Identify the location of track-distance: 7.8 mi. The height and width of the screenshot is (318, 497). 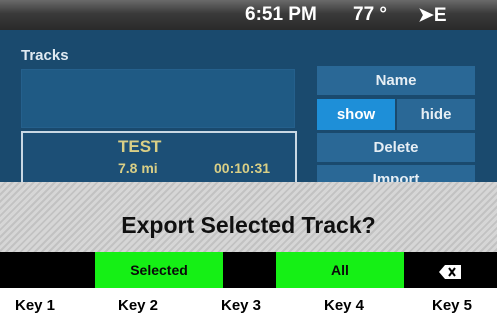
(138, 168).